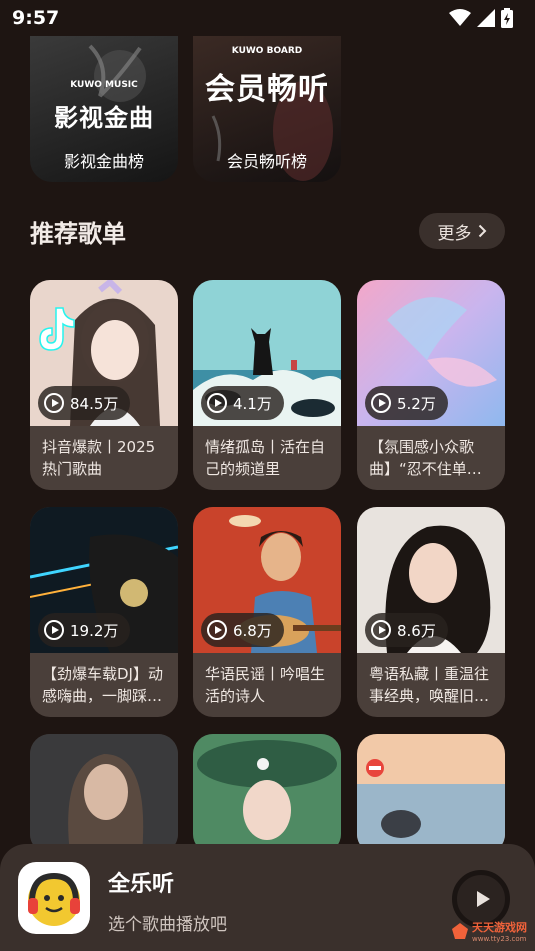 Image resolution: width=535 pixels, height=951 pixels. I want to click on mini-player: 全乐听 选个歌曲播放吧 天天游戏网 www.tty23.com, so click(267, 897).